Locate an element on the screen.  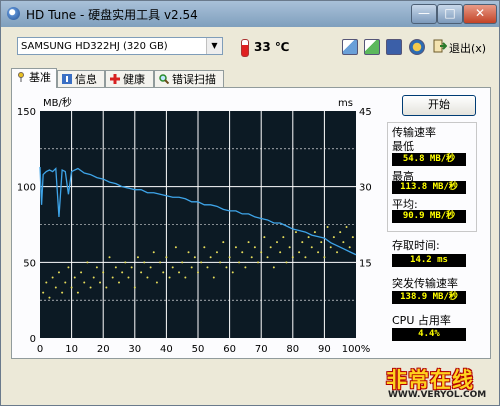
copy-text-icon is located at coordinates (350, 47).